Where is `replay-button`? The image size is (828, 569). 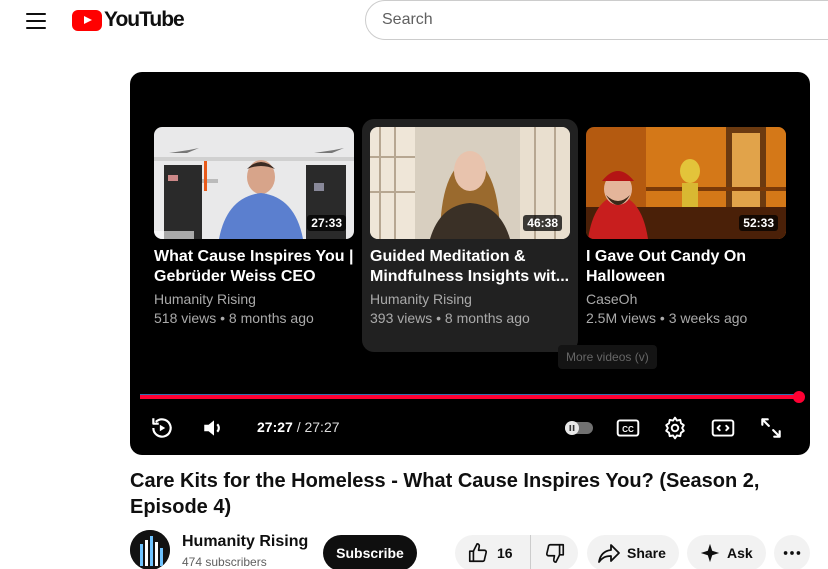 replay-button is located at coordinates (162, 428).